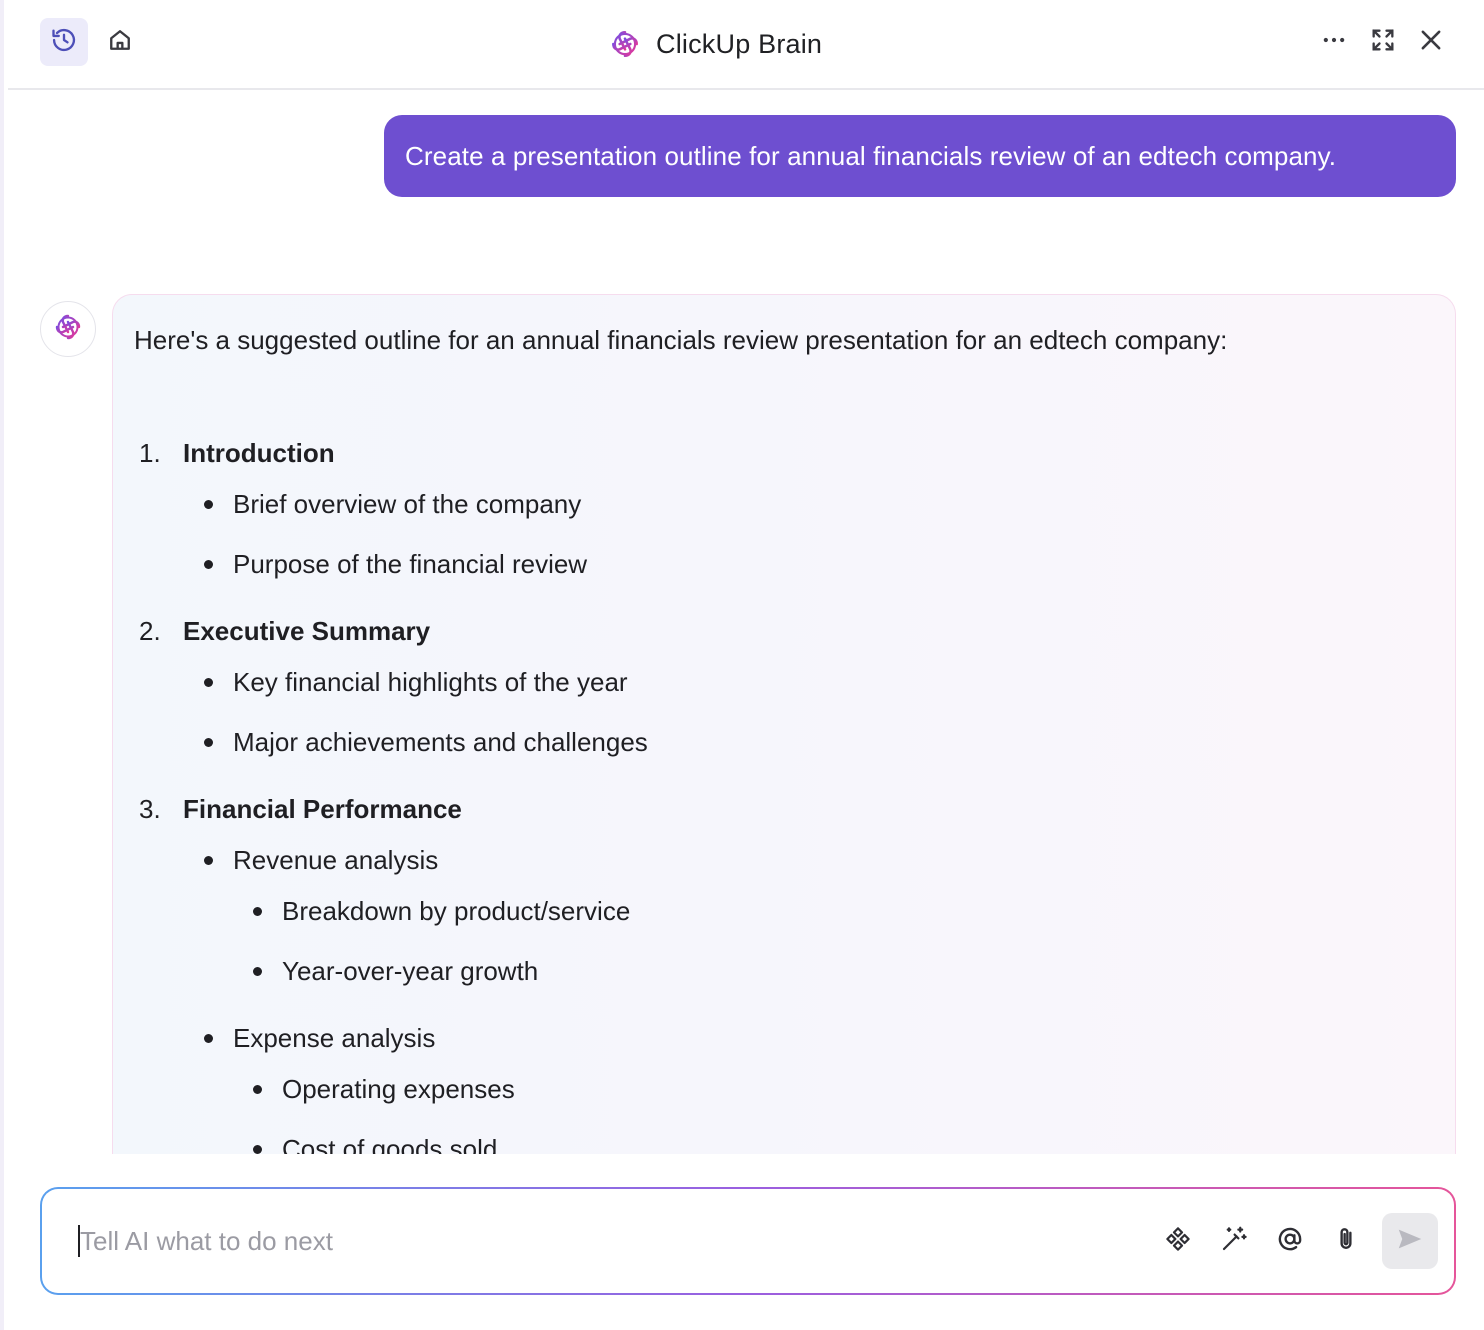  I want to click on header: ClickUp Brain, so click(746, 45).